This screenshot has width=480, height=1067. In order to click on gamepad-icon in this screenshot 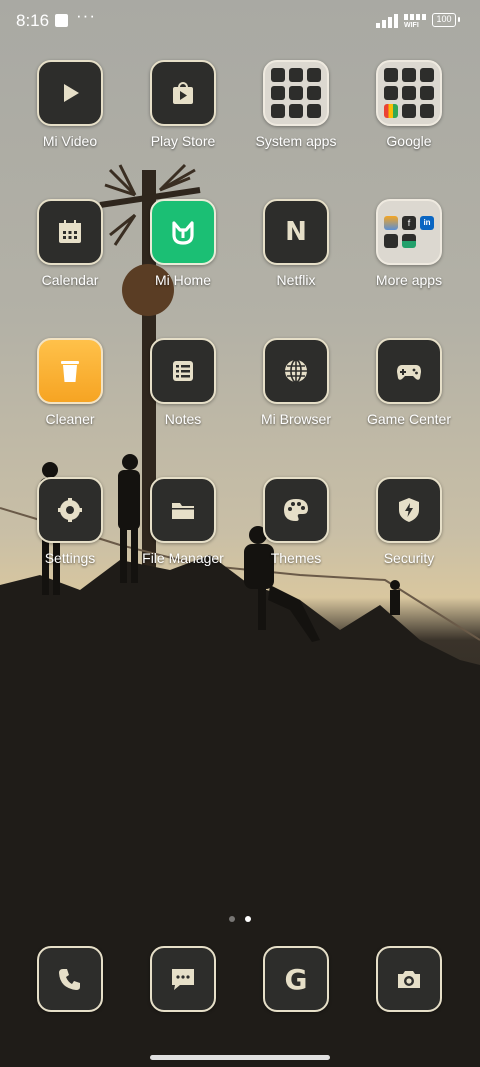, I will do `click(409, 371)`.